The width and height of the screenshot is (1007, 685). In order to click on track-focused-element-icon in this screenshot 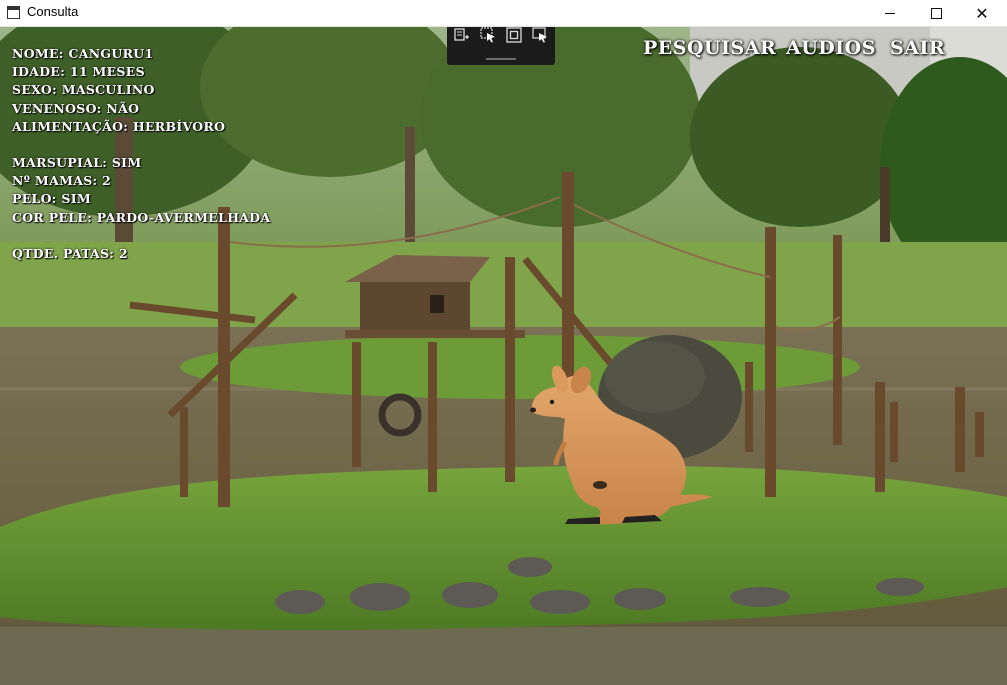, I will do `click(540, 35)`.